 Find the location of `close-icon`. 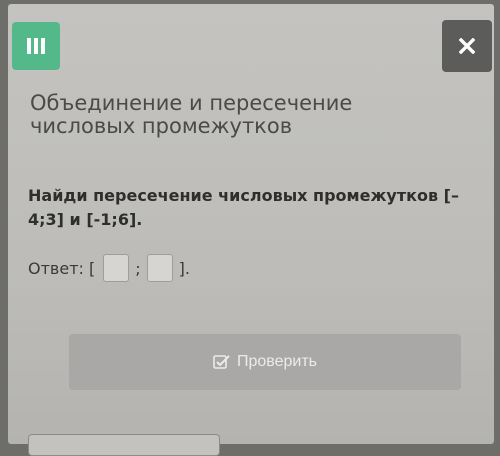

close-icon is located at coordinates (467, 46).